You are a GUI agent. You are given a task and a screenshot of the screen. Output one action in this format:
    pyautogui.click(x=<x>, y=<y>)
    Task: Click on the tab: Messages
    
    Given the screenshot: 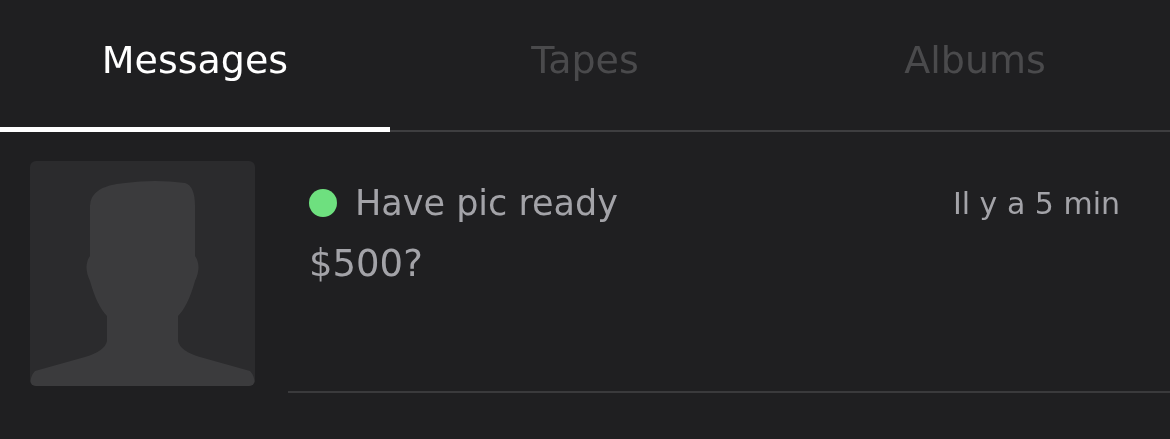 What is the action you would take?
    pyautogui.click(x=195, y=66)
    